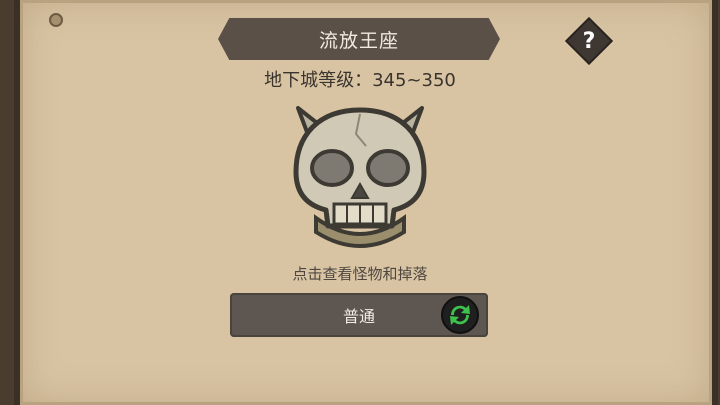 Image resolution: width=720 pixels, height=405 pixels. I want to click on horned-skull-icon, so click(360, 180).